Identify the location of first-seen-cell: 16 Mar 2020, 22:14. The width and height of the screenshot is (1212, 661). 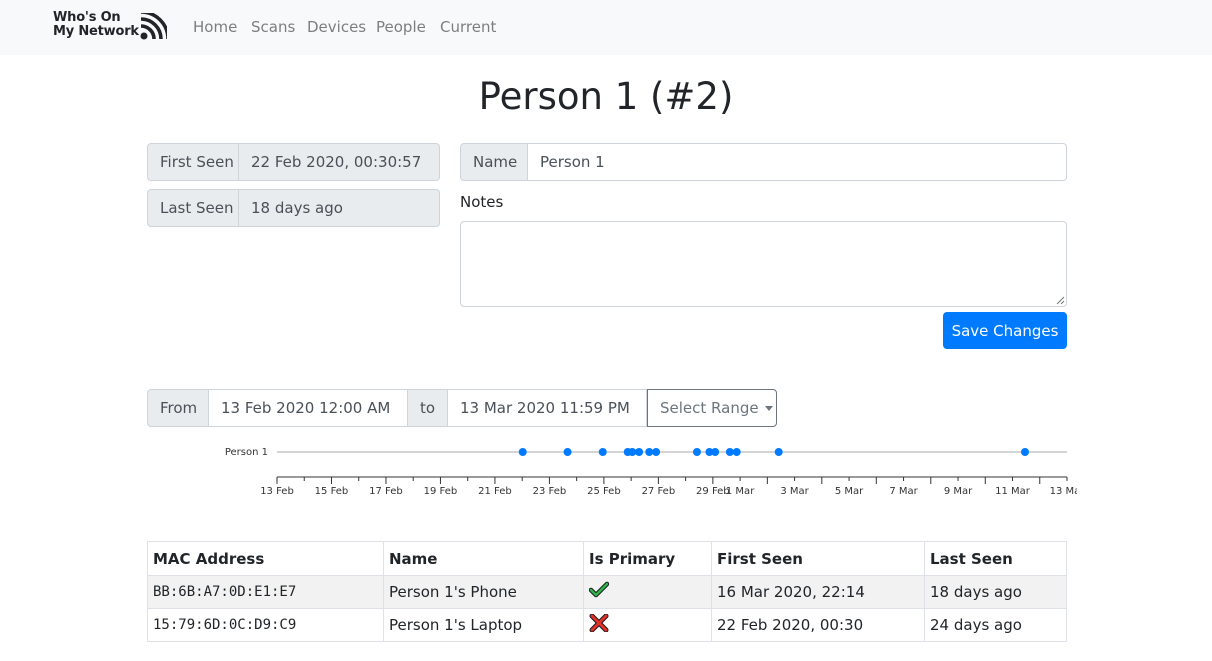
(818, 592).